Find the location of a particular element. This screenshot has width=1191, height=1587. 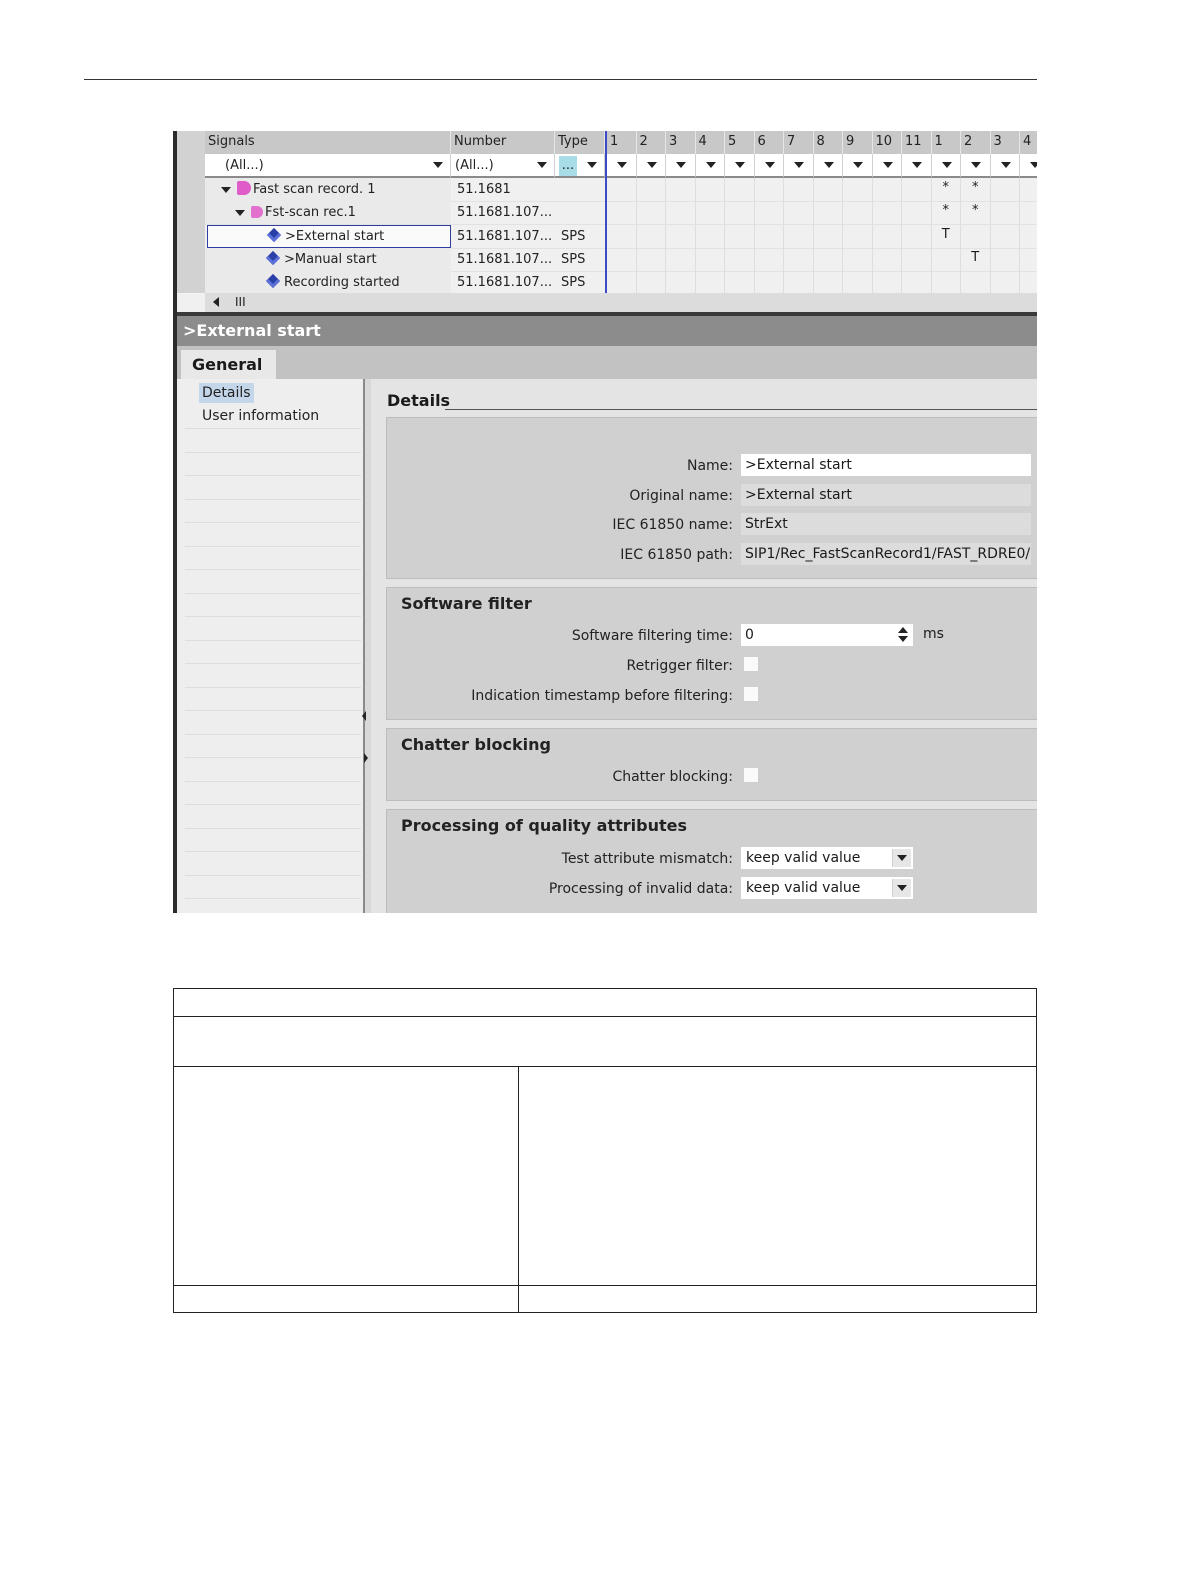

heading-rule is located at coordinates (741, 409).